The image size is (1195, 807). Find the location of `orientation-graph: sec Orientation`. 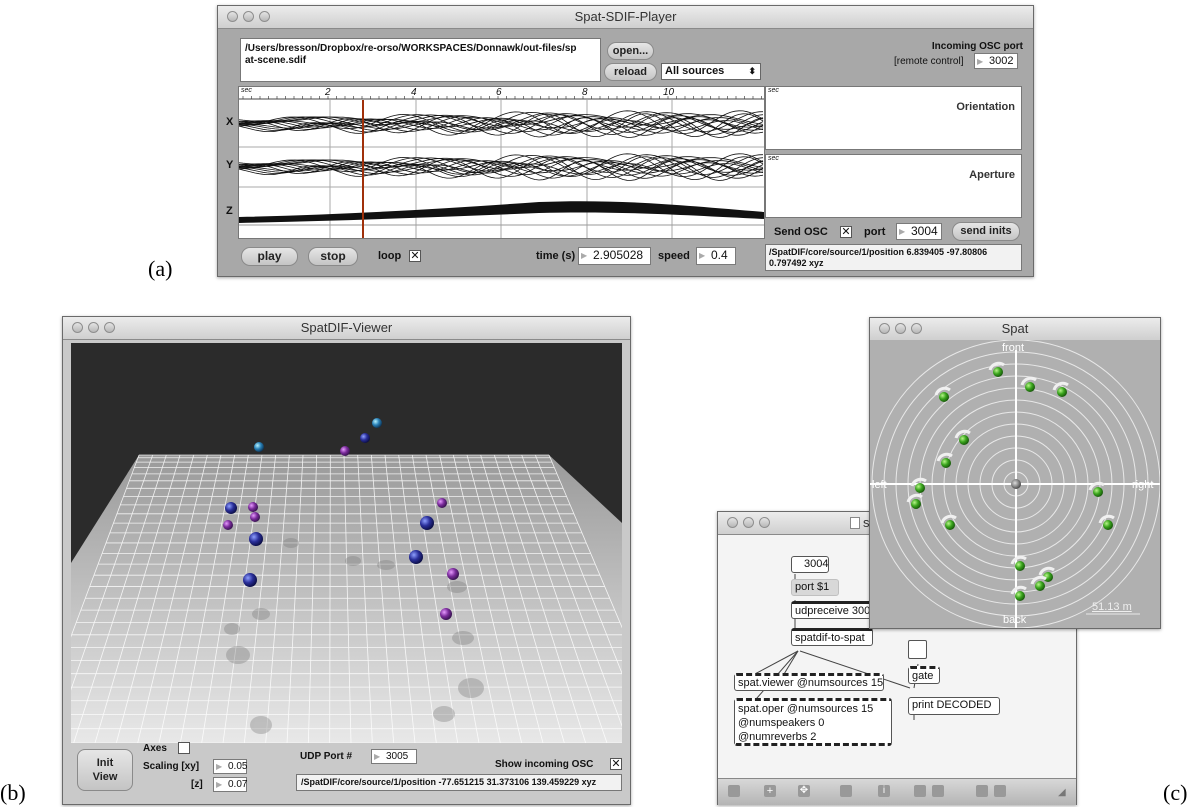

orientation-graph: sec Orientation is located at coordinates (893, 118).